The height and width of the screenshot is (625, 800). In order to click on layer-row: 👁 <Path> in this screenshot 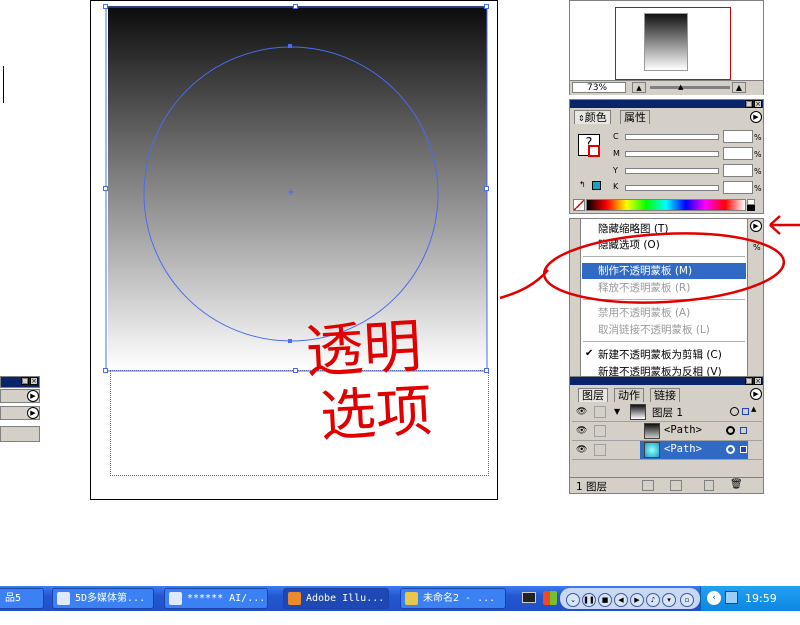, I will do `click(667, 431)`.